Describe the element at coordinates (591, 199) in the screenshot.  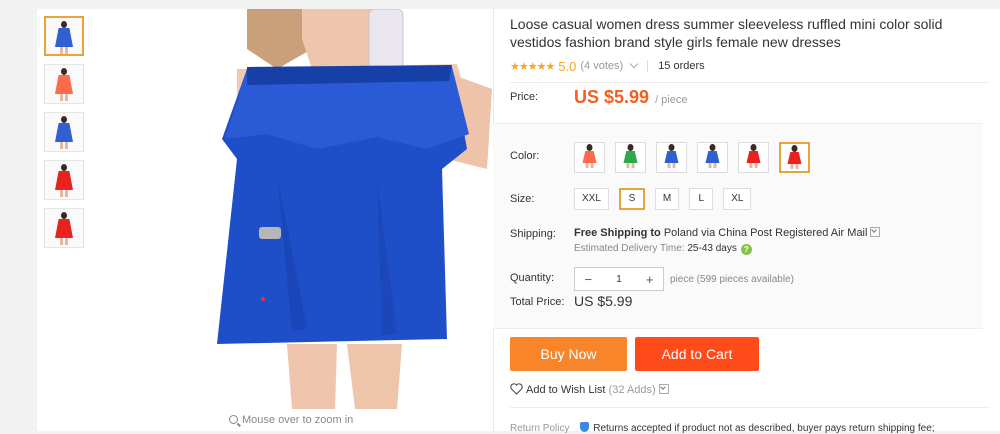
I see `size-option-xxl: XXL` at that location.